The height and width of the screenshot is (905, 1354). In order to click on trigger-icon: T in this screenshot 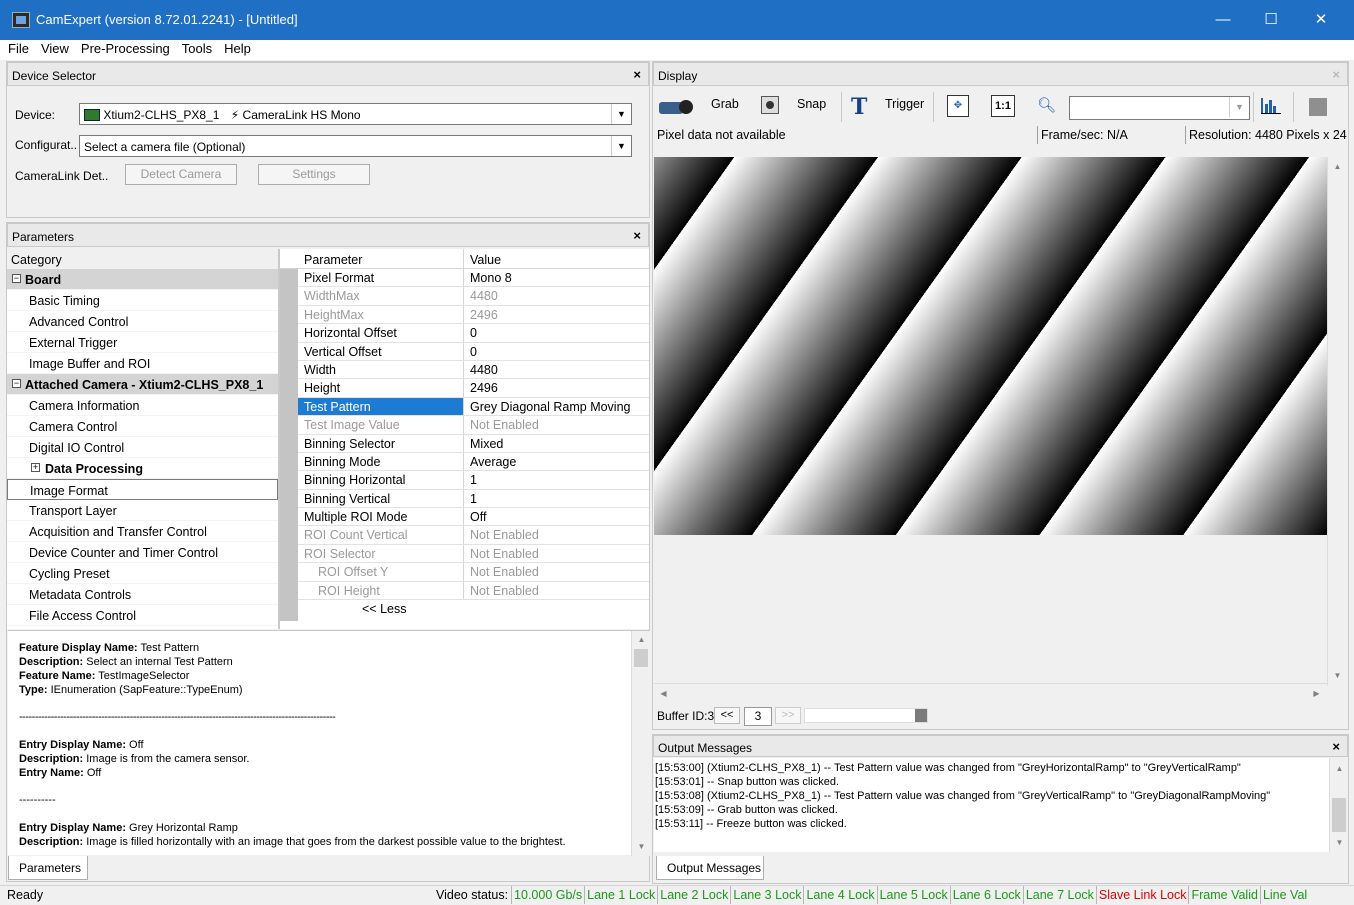, I will do `click(859, 107)`.